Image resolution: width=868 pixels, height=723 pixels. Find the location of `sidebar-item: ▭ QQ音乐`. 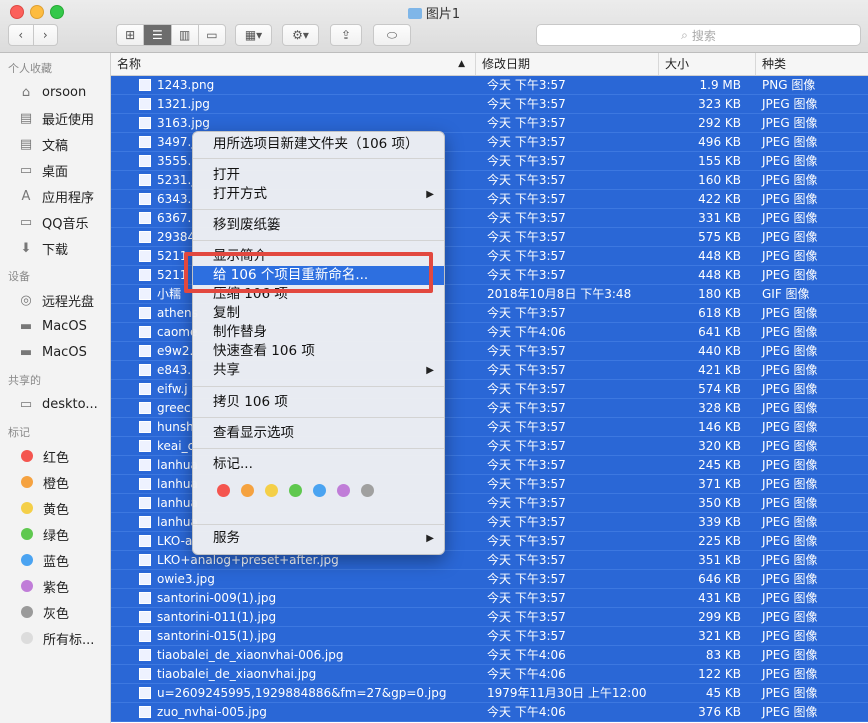

sidebar-item: ▭ QQ音乐 is located at coordinates (55, 222).